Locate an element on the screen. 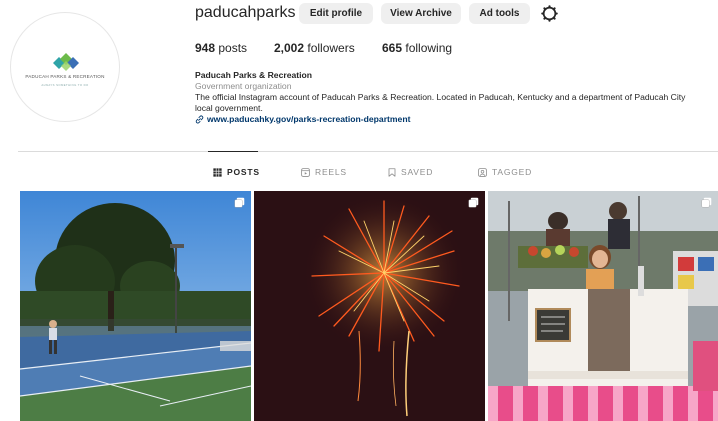 This screenshot has height=421, width=718. tab-posts: POSTS is located at coordinates (236, 172).